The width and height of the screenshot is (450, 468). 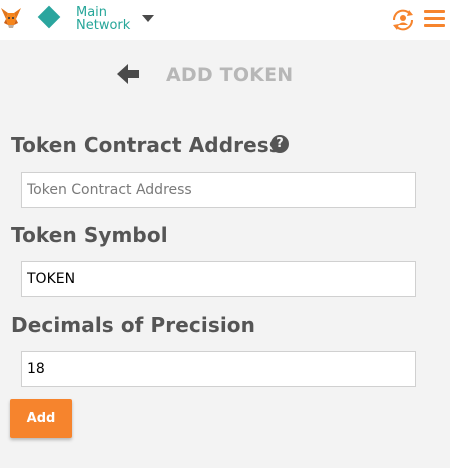 I want to click on token-symbol-input, so click(x=218, y=279).